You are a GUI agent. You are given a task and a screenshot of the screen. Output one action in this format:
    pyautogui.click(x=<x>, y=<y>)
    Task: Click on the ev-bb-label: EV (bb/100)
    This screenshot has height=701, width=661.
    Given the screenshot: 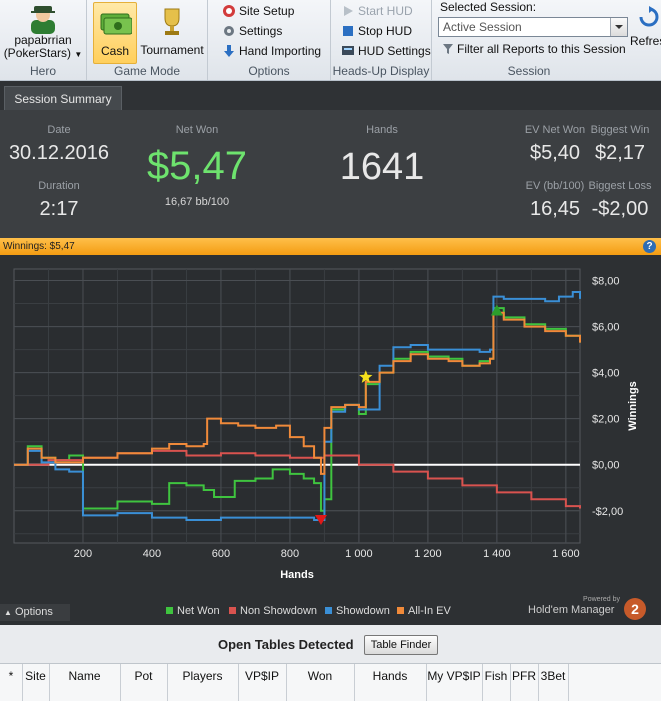 What is the action you would take?
    pyautogui.click(x=555, y=186)
    